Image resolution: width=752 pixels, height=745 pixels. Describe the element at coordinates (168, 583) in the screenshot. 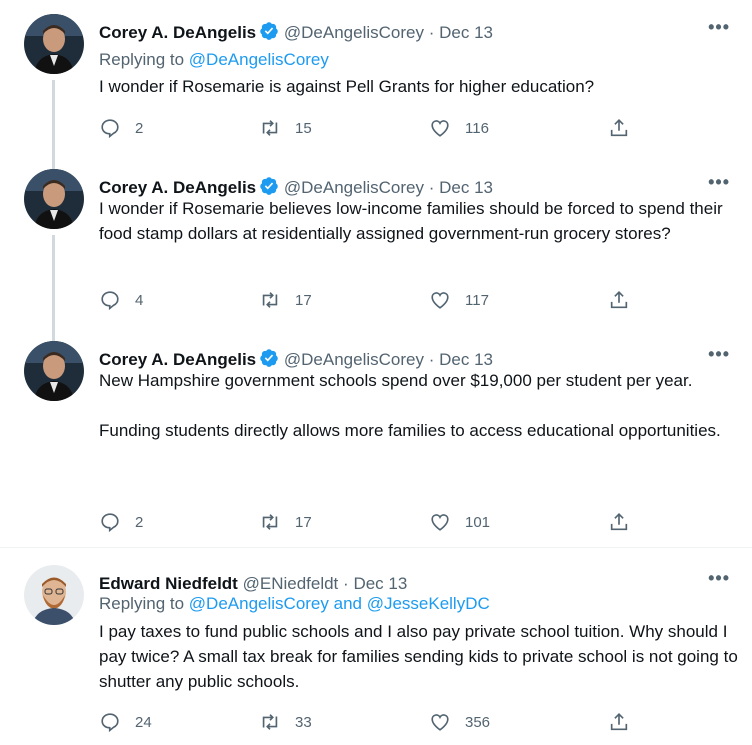

I see `author-name: Edward Niedfeldt` at that location.